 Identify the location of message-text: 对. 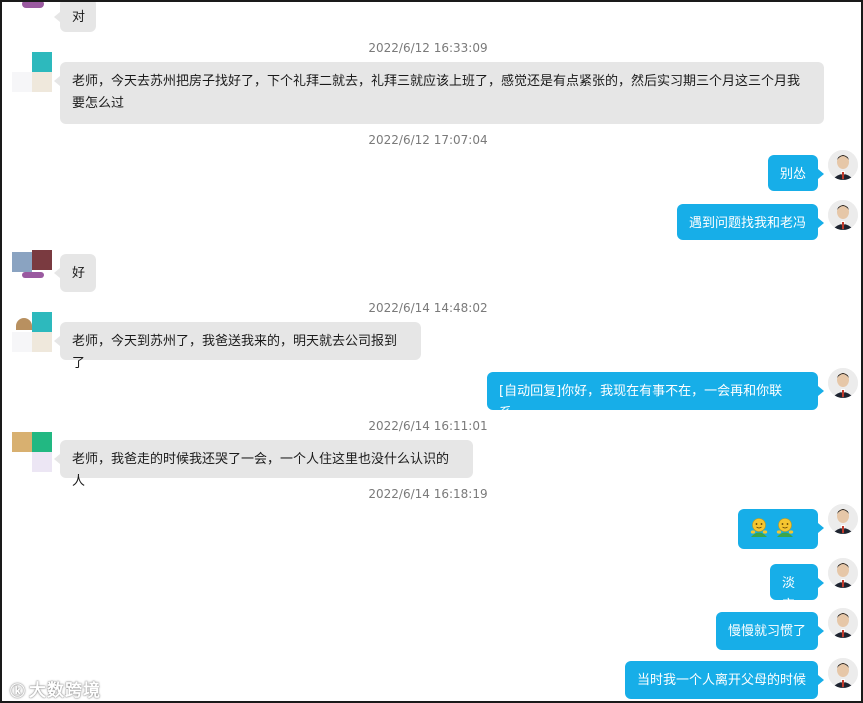
(79, 17).